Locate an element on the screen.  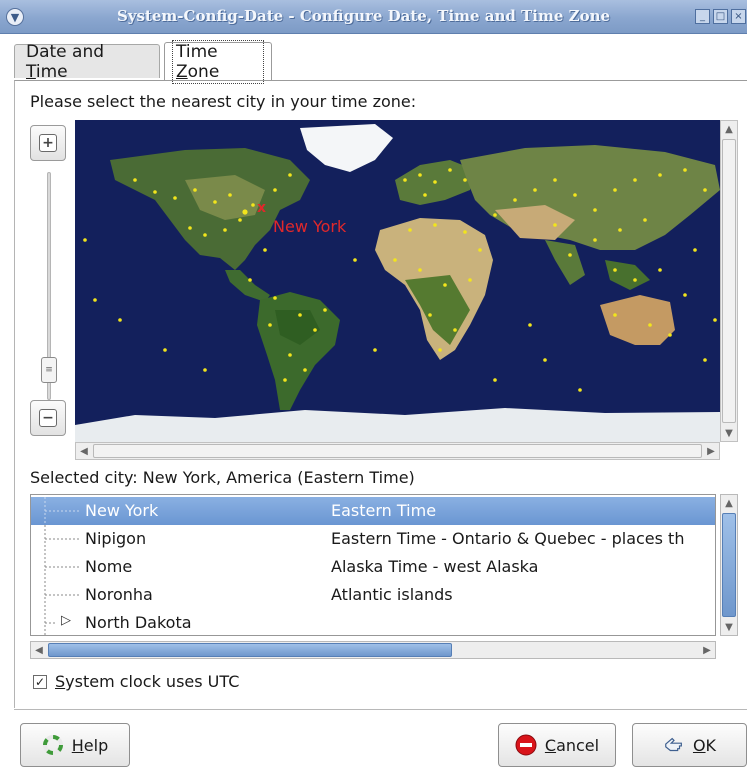
cancel-button: Cancel is located at coordinates (557, 745).